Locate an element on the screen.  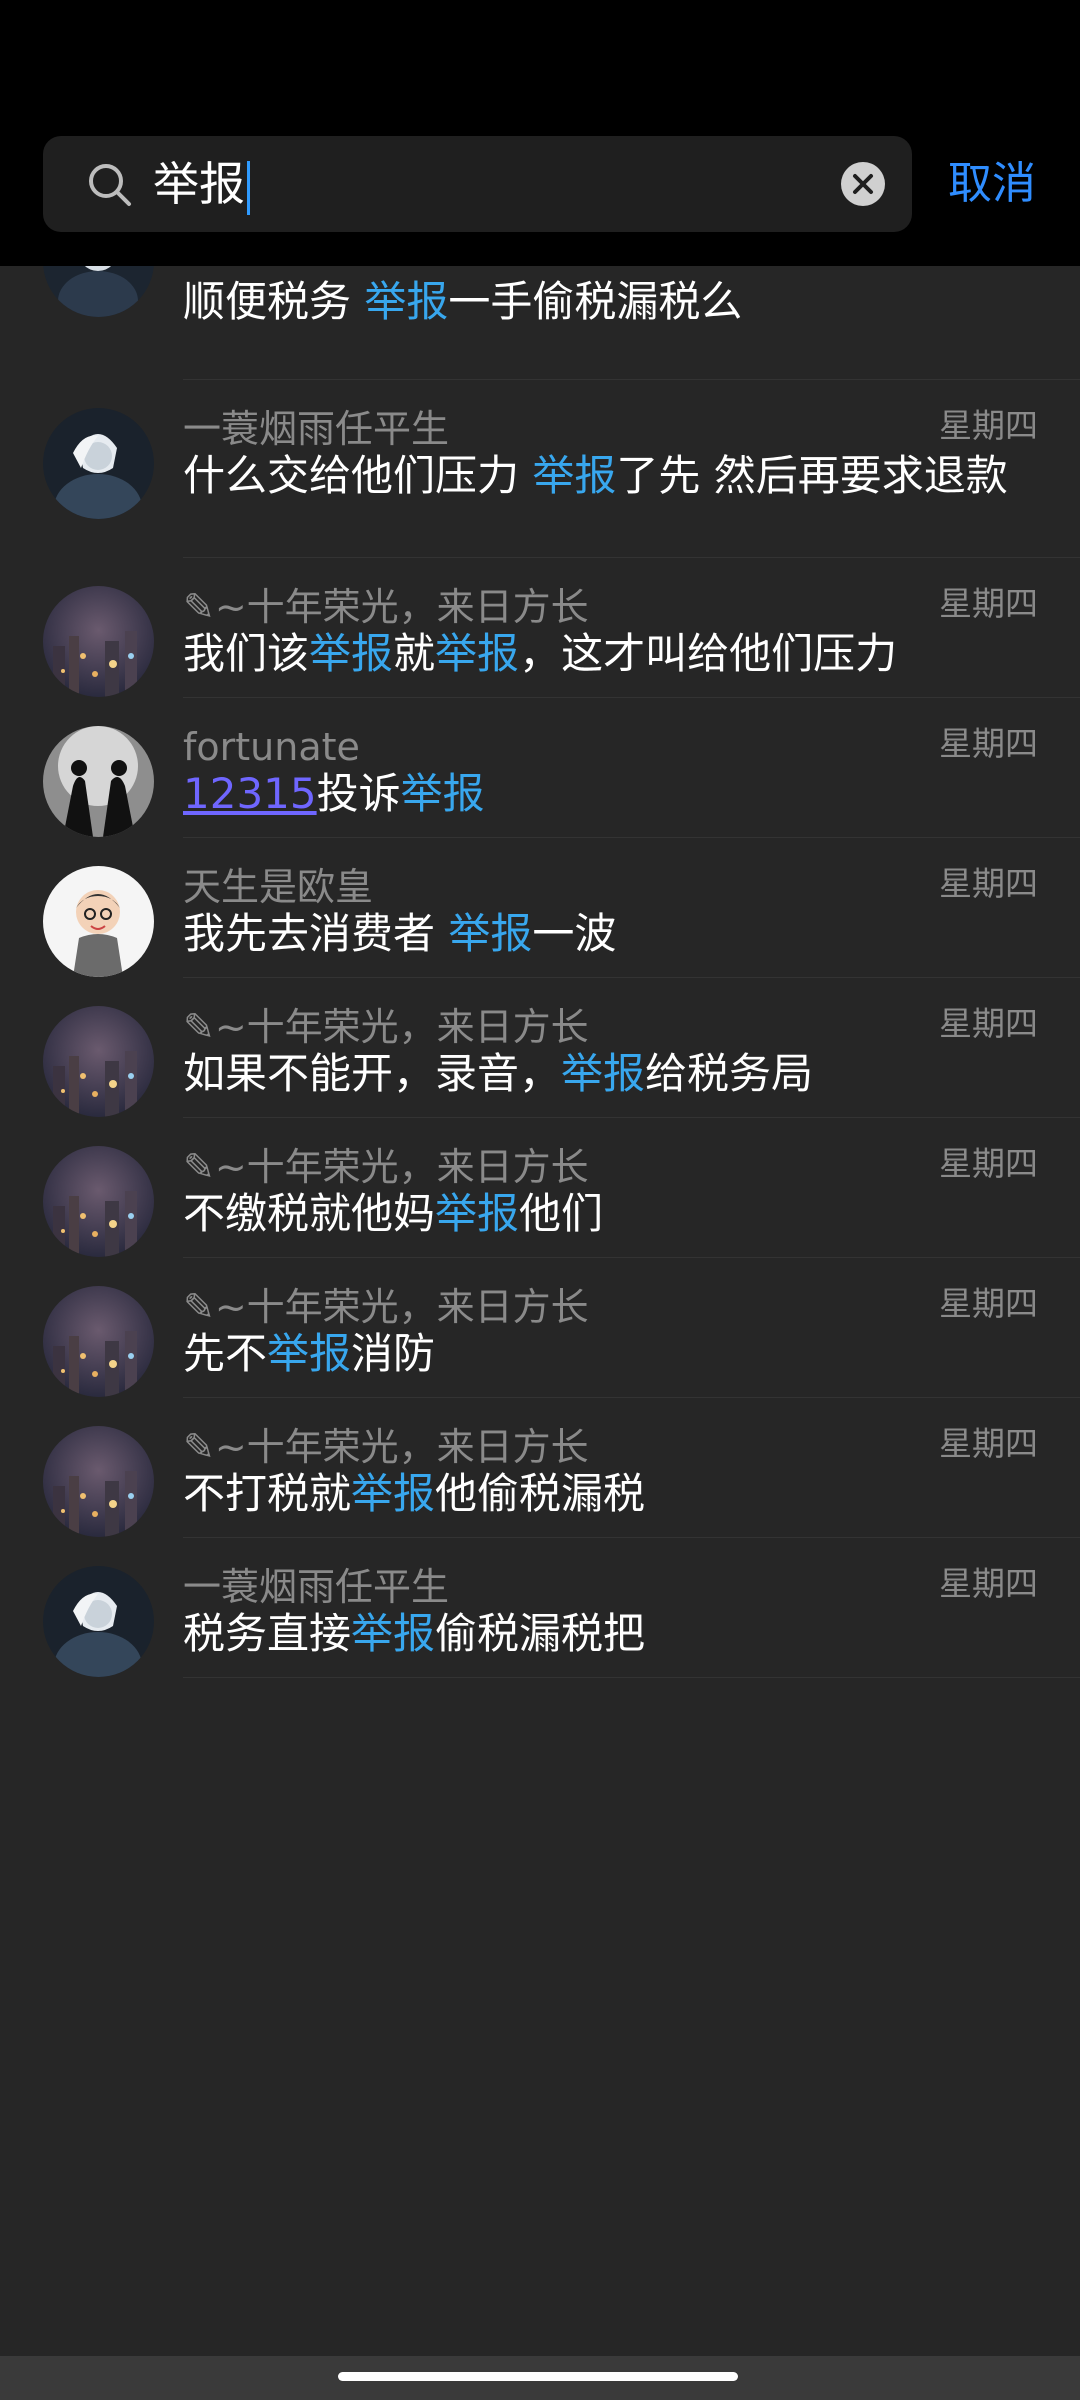
message-segment: 什么交给他们压力 is located at coordinates (358, 475).